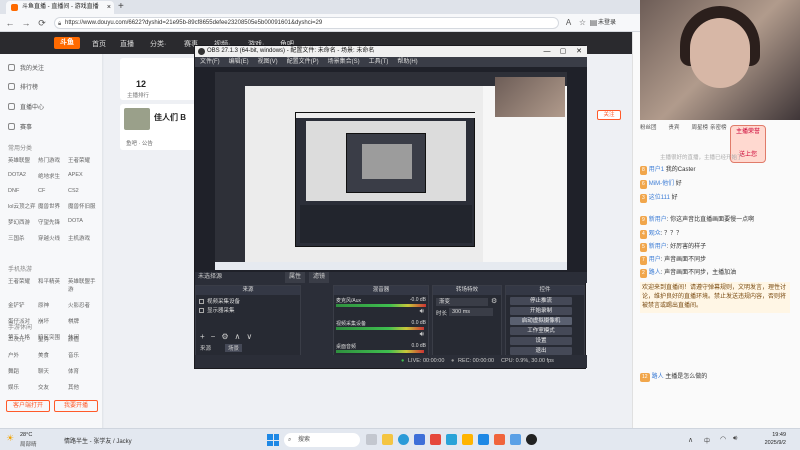 The height and width of the screenshot is (450, 800). What do you see at coordinates (541, 331) in the screenshot?
I see `studio-mode-button: 工作室模式` at bounding box center [541, 331].